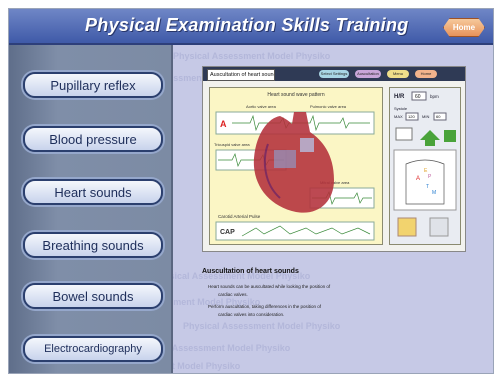  I want to click on up-arrow-icon, so click(430, 138).